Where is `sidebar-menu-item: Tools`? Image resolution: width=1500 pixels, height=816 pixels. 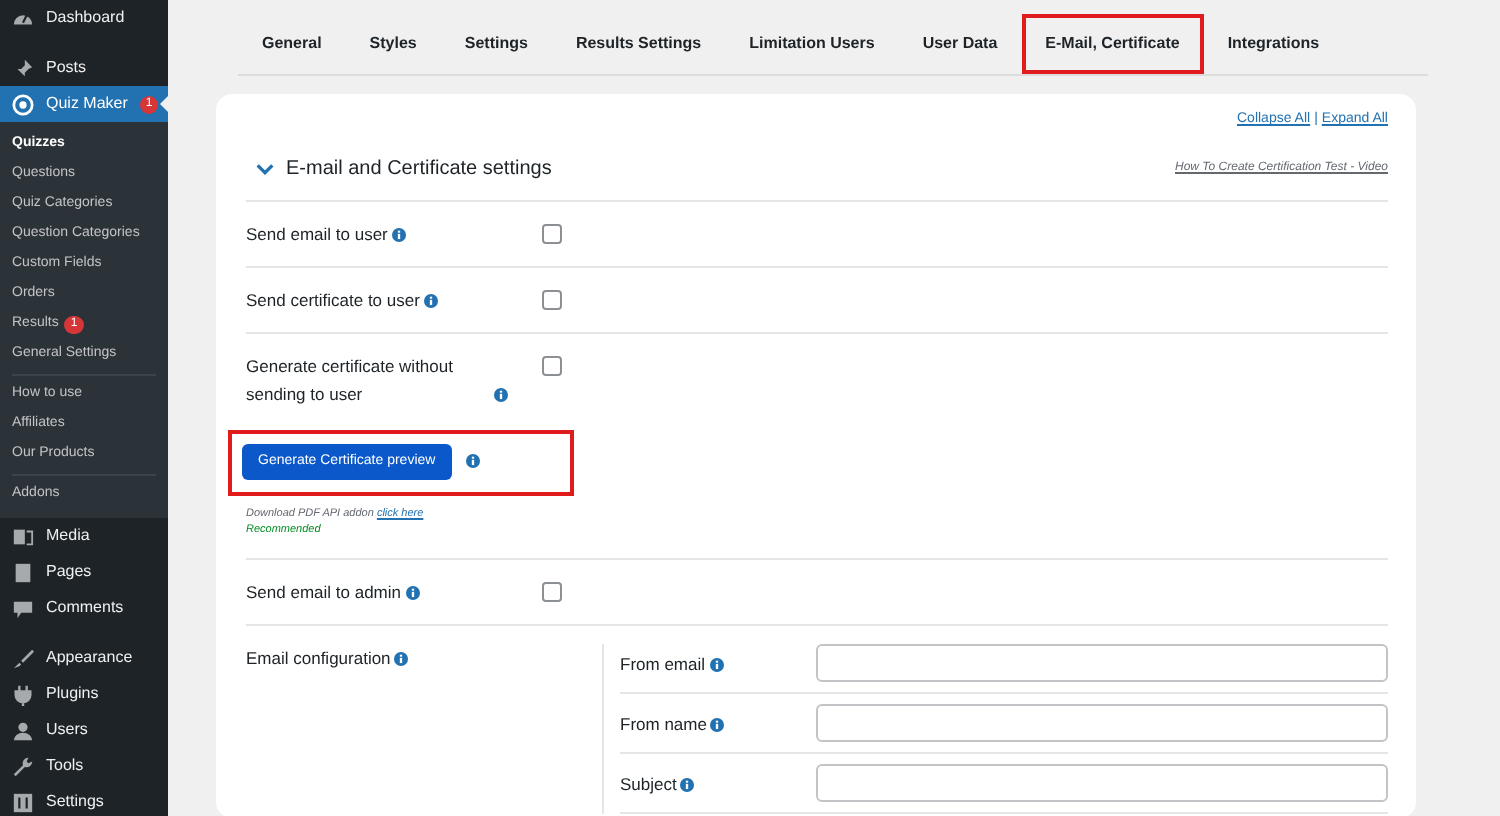 sidebar-menu-item: Tools is located at coordinates (84, 766).